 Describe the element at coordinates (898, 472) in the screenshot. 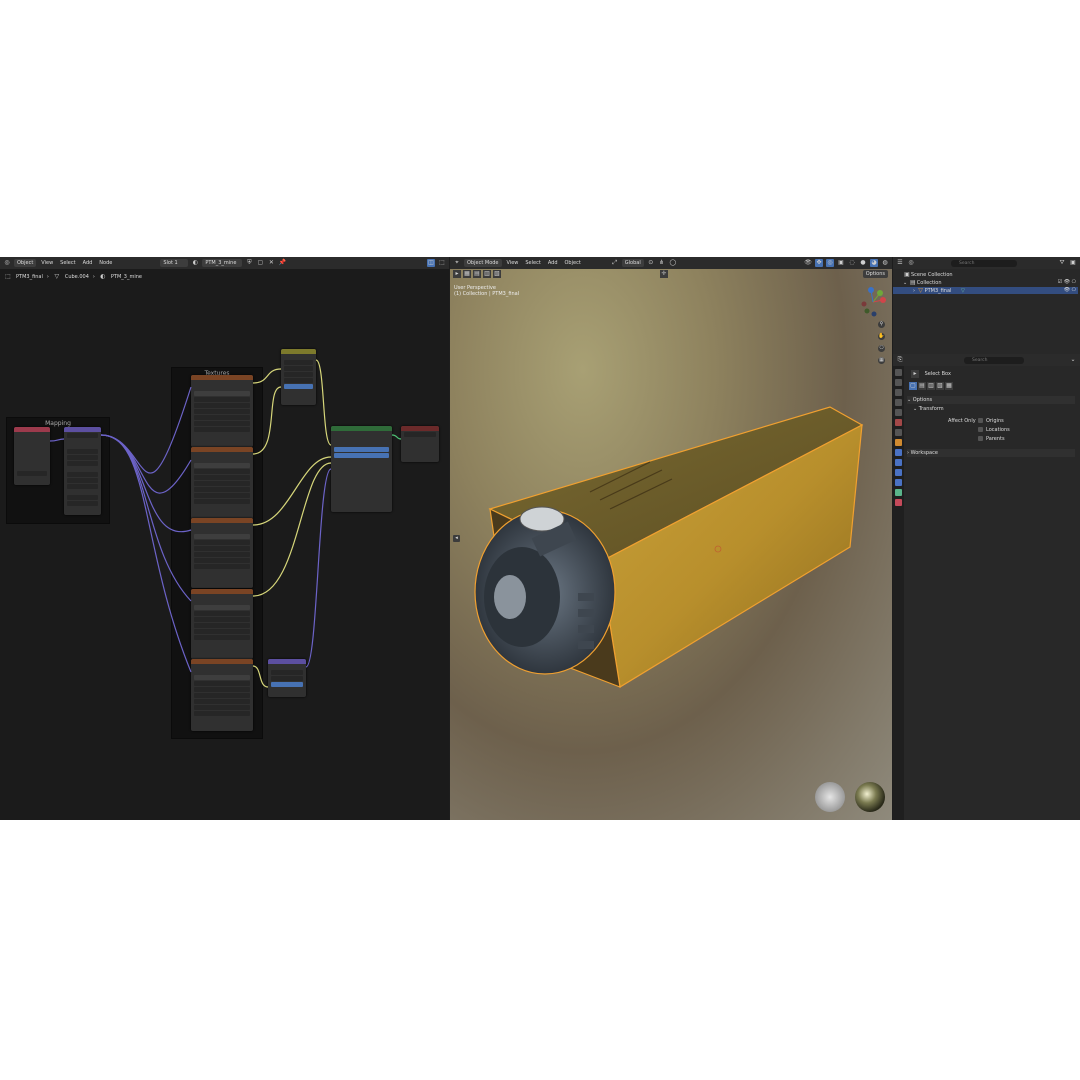

I see `physics-tab-icon` at that location.